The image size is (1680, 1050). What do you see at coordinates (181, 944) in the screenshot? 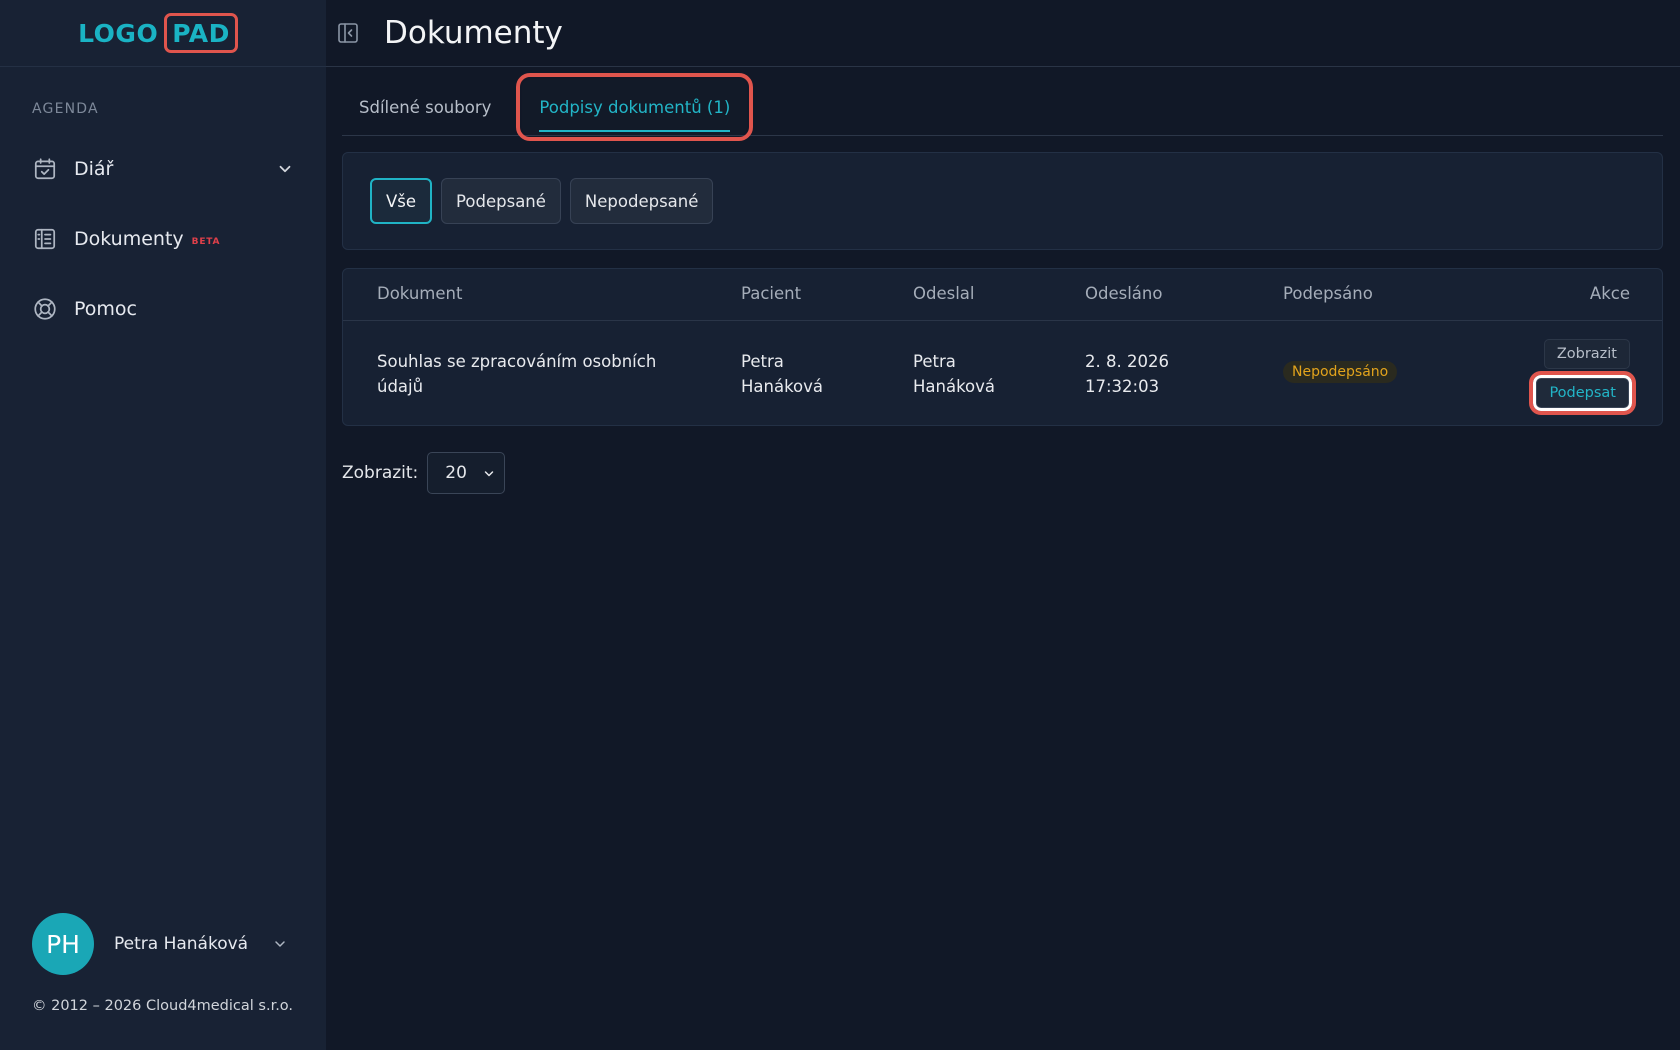
I see `user-name: Petra Hanáková` at bounding box center [181, 944].